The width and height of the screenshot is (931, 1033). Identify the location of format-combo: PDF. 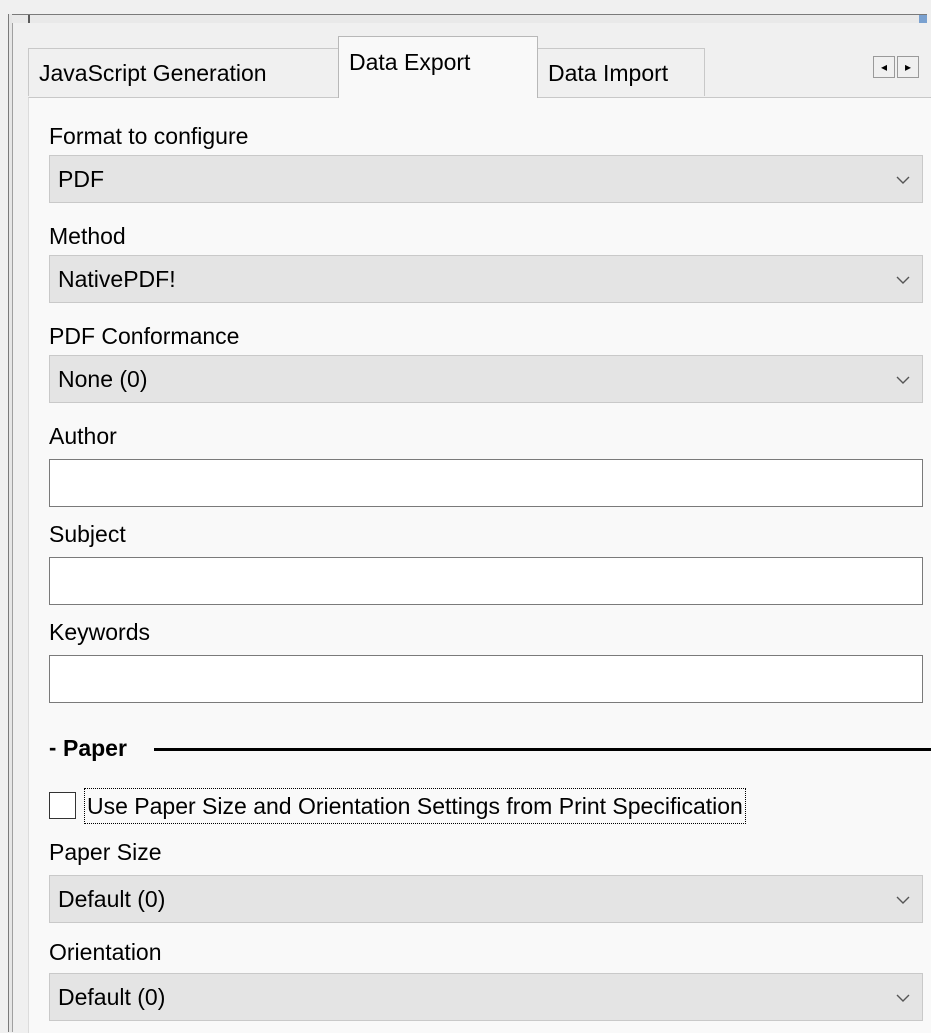
(486, 179).